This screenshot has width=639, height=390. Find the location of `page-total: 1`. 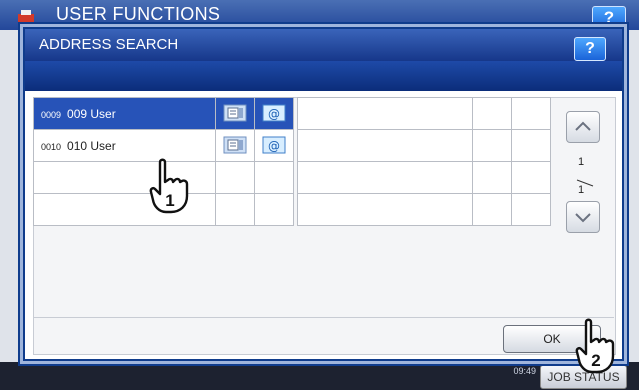

page-total: 1 is located at coordinates (581, 190).